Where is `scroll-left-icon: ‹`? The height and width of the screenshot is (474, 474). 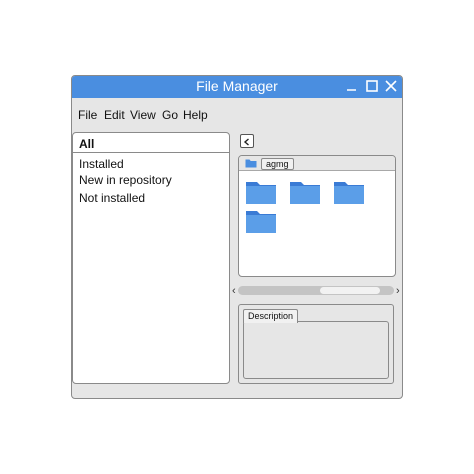 scroll-left-icon: ‹ is located at coordinates (234, 291).